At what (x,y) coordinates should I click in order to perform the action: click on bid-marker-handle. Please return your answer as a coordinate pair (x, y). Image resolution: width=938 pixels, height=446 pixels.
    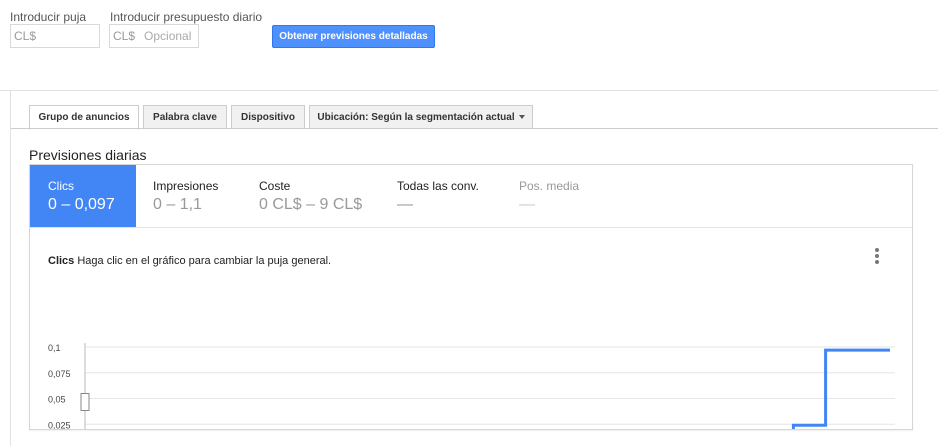
    Looking at the image, I should click on (85, 402).